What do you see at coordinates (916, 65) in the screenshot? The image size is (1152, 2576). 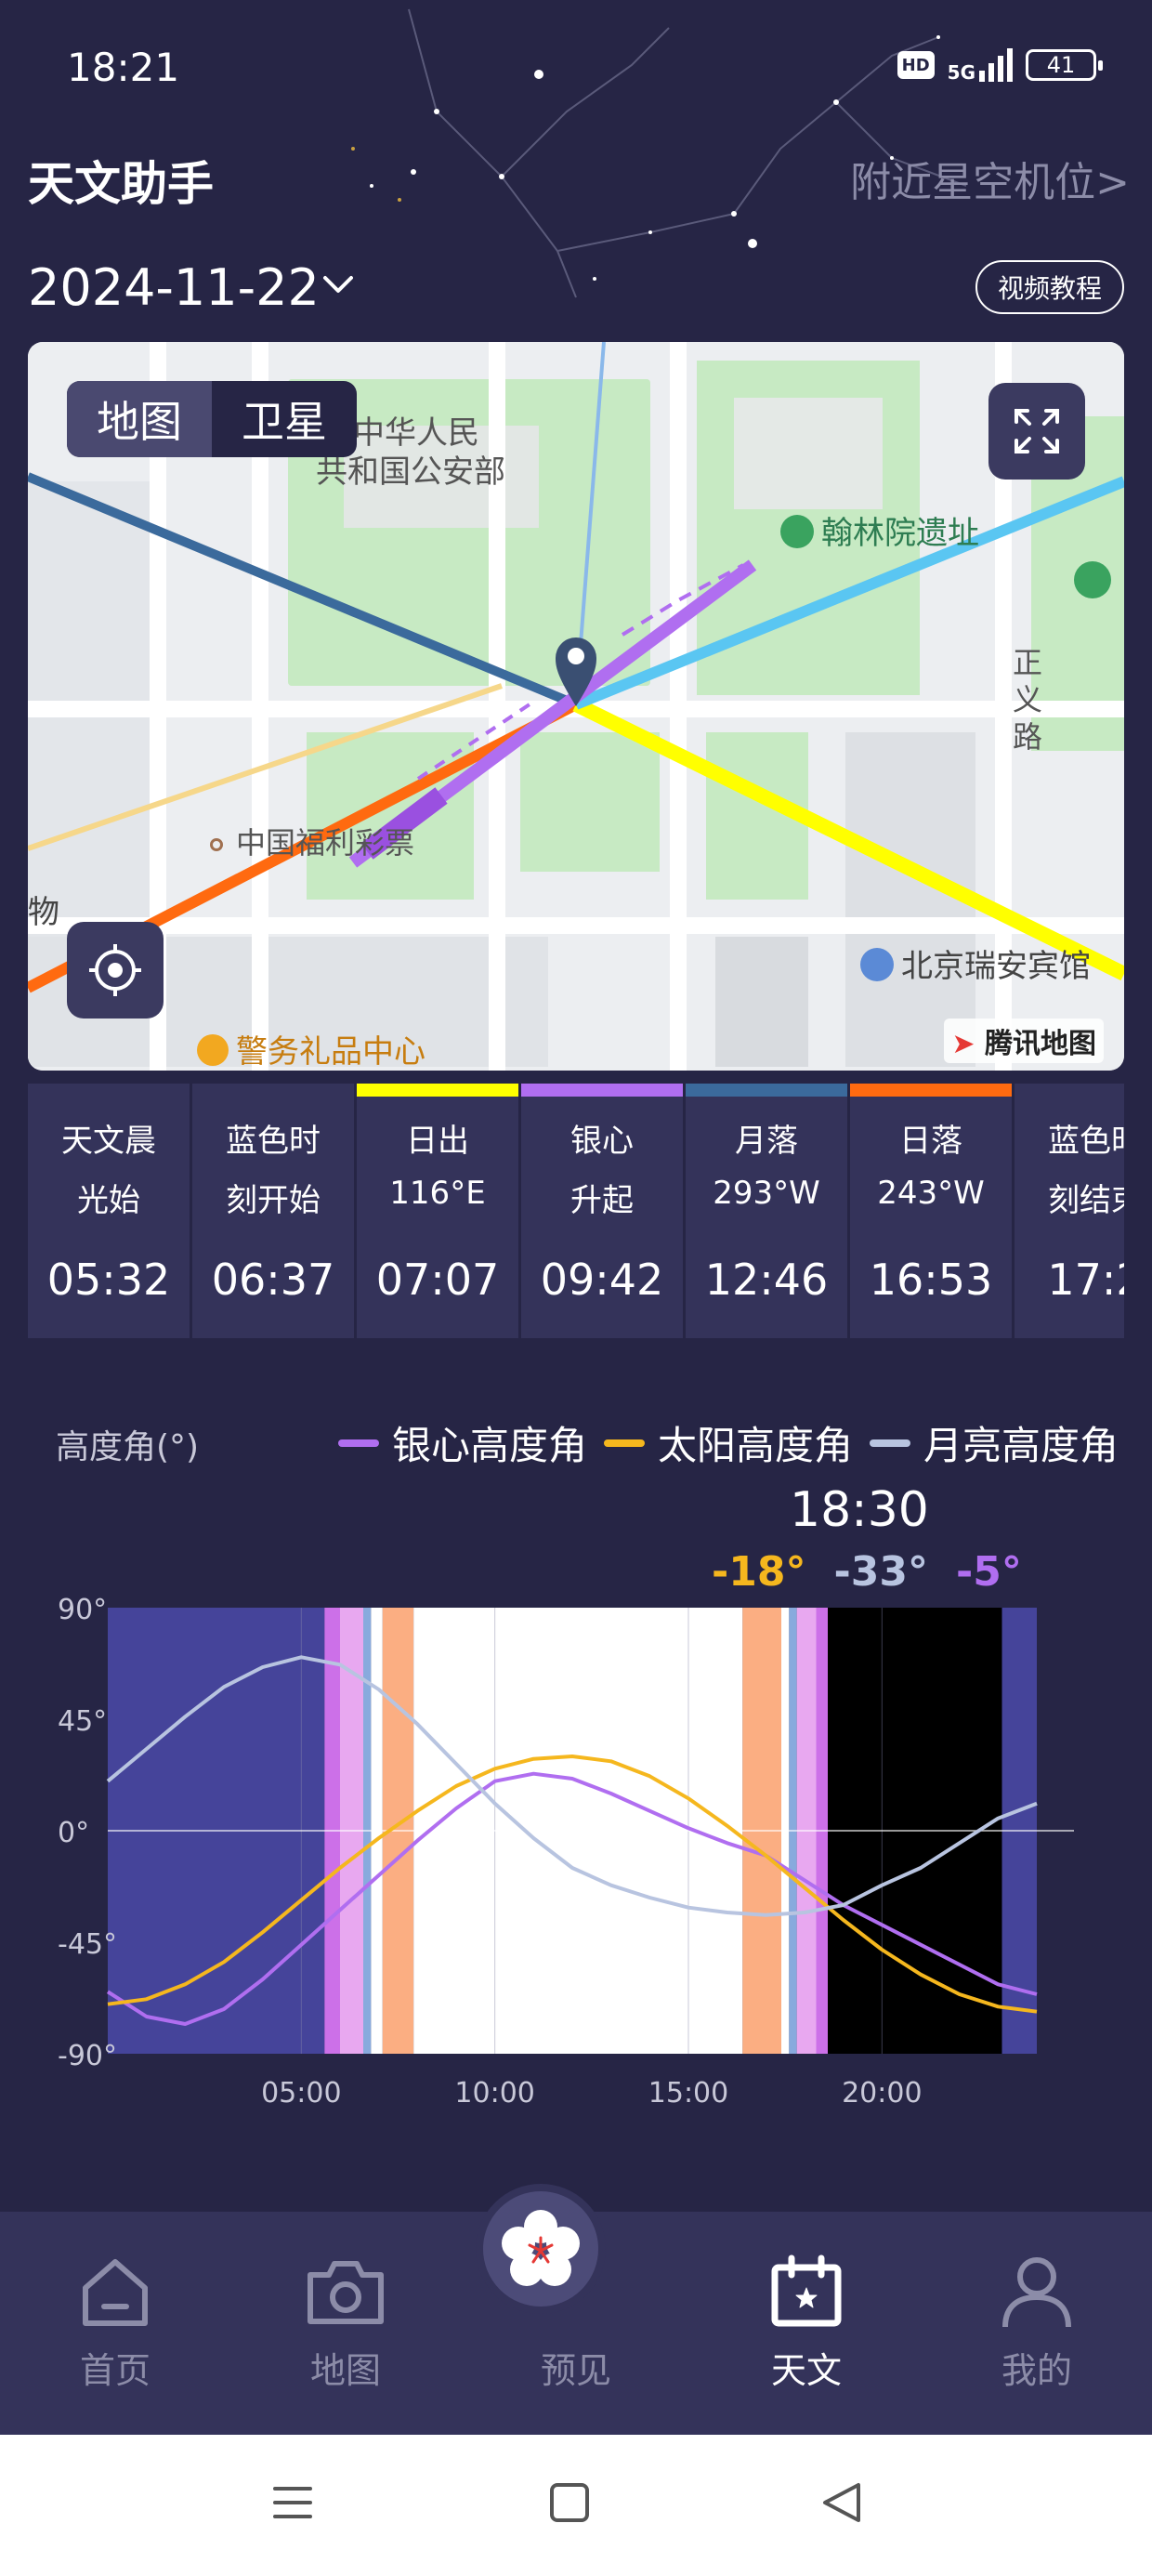 I see `hd-icon: HD` at bounding box center [916, 65].